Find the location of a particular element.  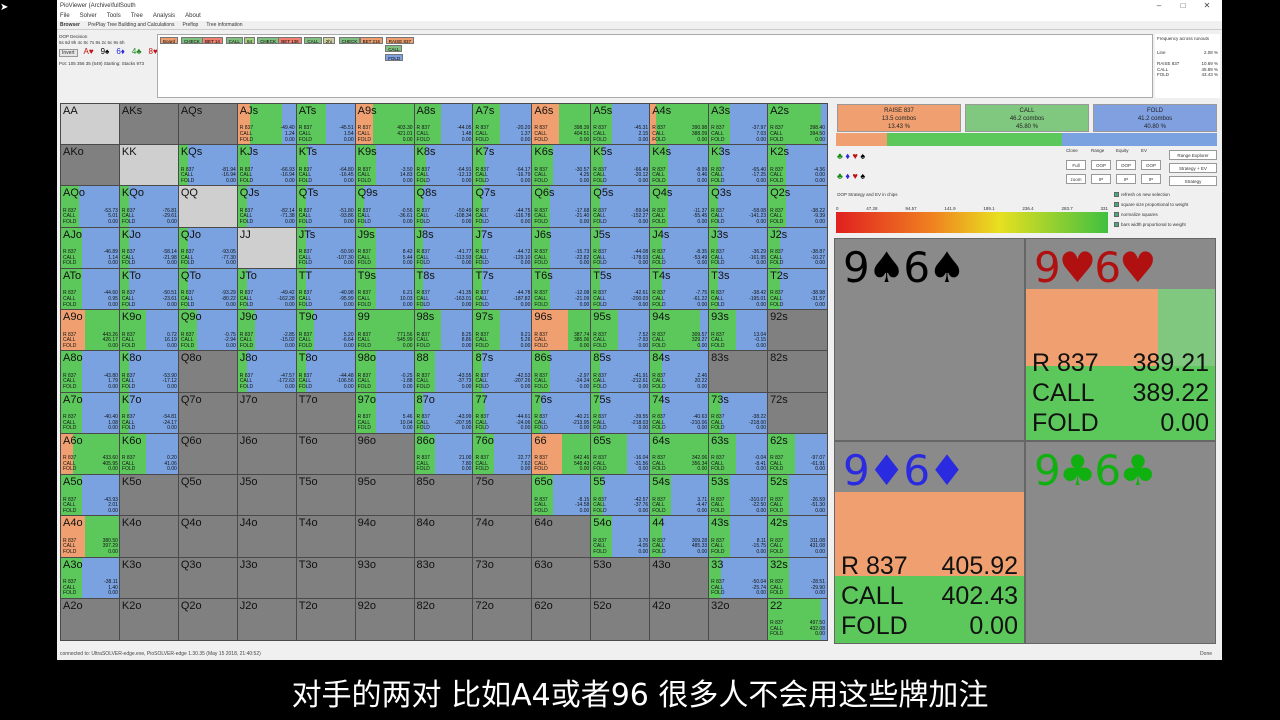

hand-cell: R 837 -44.05 CALL 1.48 FOLD 0.00 A8s is located at coordinates (444, 124).